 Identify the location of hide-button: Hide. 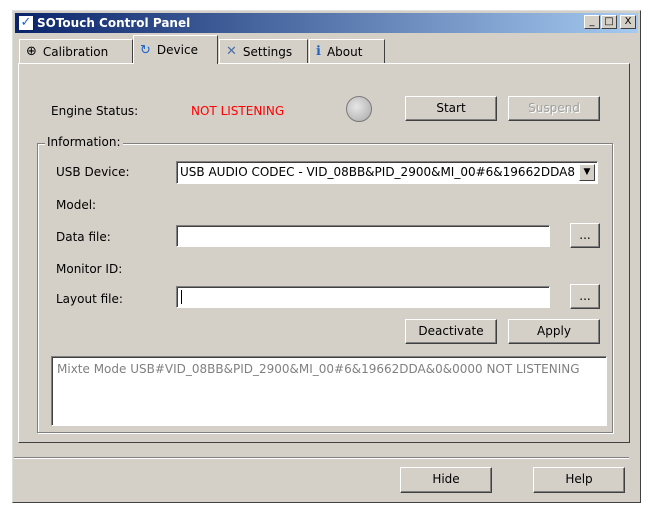
(446, 480).